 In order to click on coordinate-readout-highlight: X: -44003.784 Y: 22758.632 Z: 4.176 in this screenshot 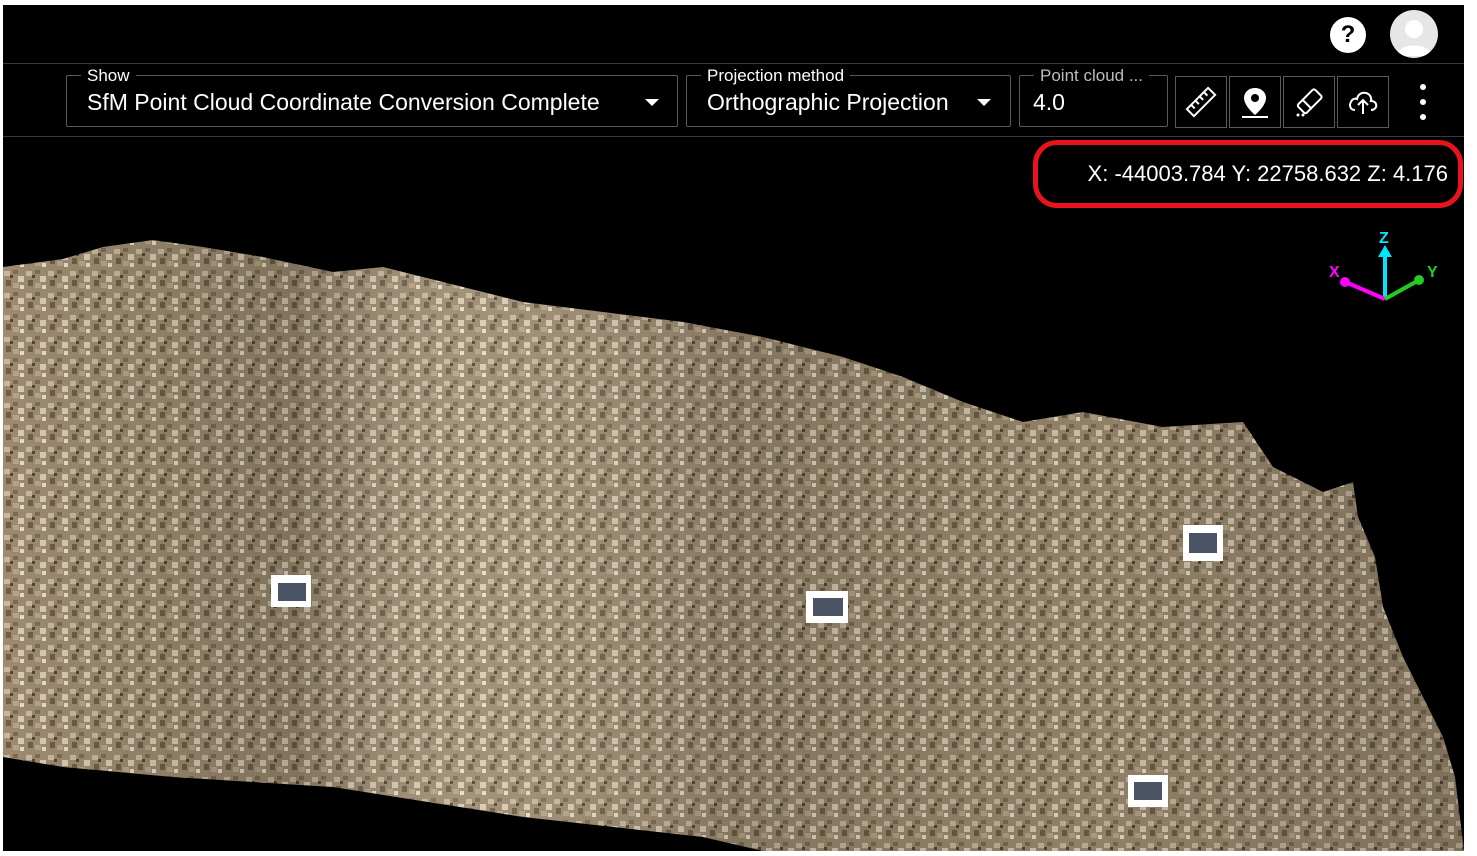, I will do `click(1248, 174)`.